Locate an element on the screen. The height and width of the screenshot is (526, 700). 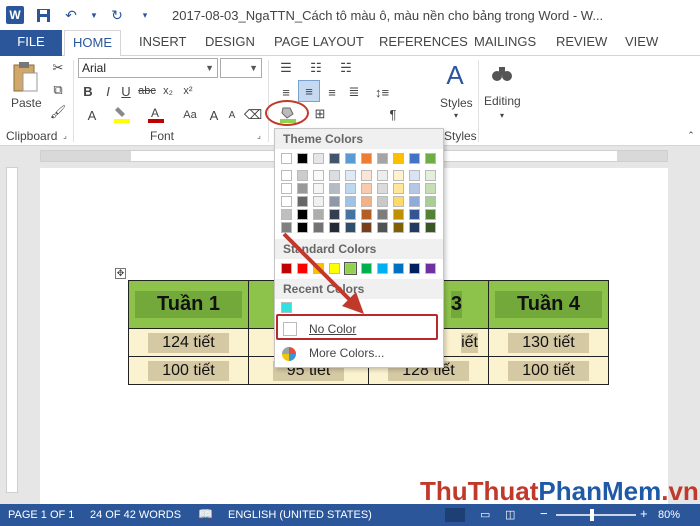
subscript-icon: x₂ is located at coordinates (168, 91).